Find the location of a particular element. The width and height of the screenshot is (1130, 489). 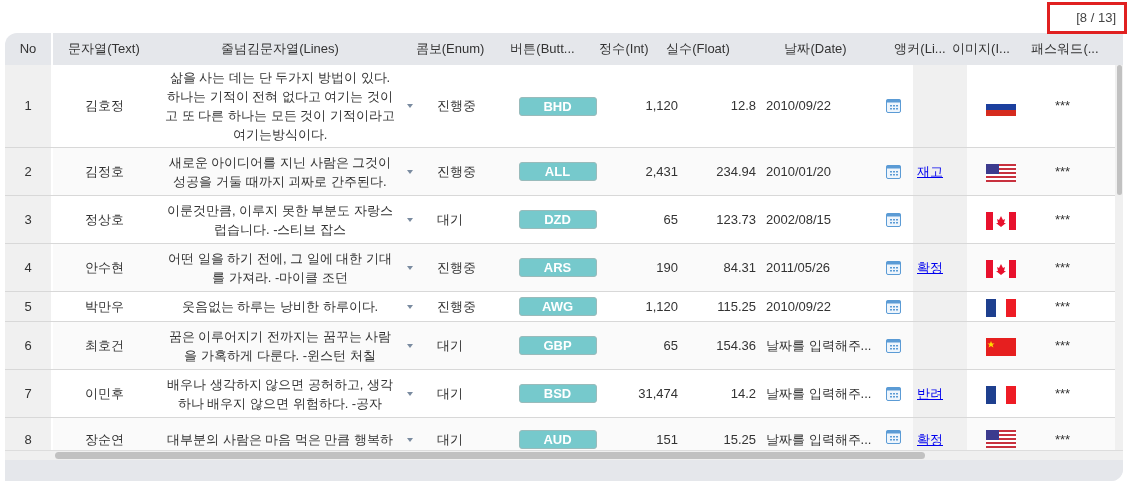

anchor-link: 반려 is located at coordinates (930, 393).